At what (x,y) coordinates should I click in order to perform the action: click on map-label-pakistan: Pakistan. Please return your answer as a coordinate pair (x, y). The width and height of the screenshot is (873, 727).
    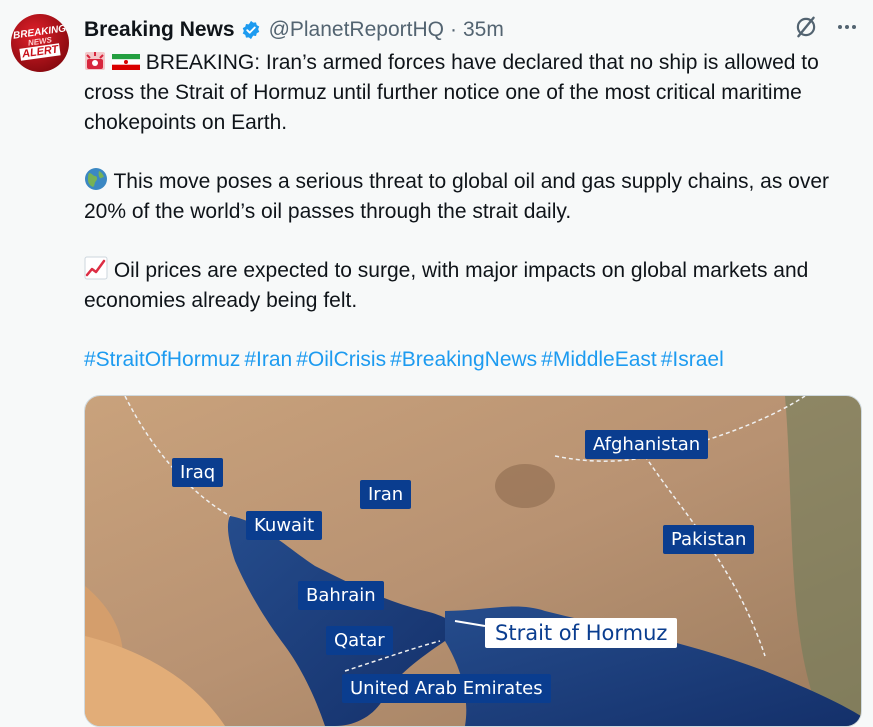
    Looking at the image, I should click on (709, 539).